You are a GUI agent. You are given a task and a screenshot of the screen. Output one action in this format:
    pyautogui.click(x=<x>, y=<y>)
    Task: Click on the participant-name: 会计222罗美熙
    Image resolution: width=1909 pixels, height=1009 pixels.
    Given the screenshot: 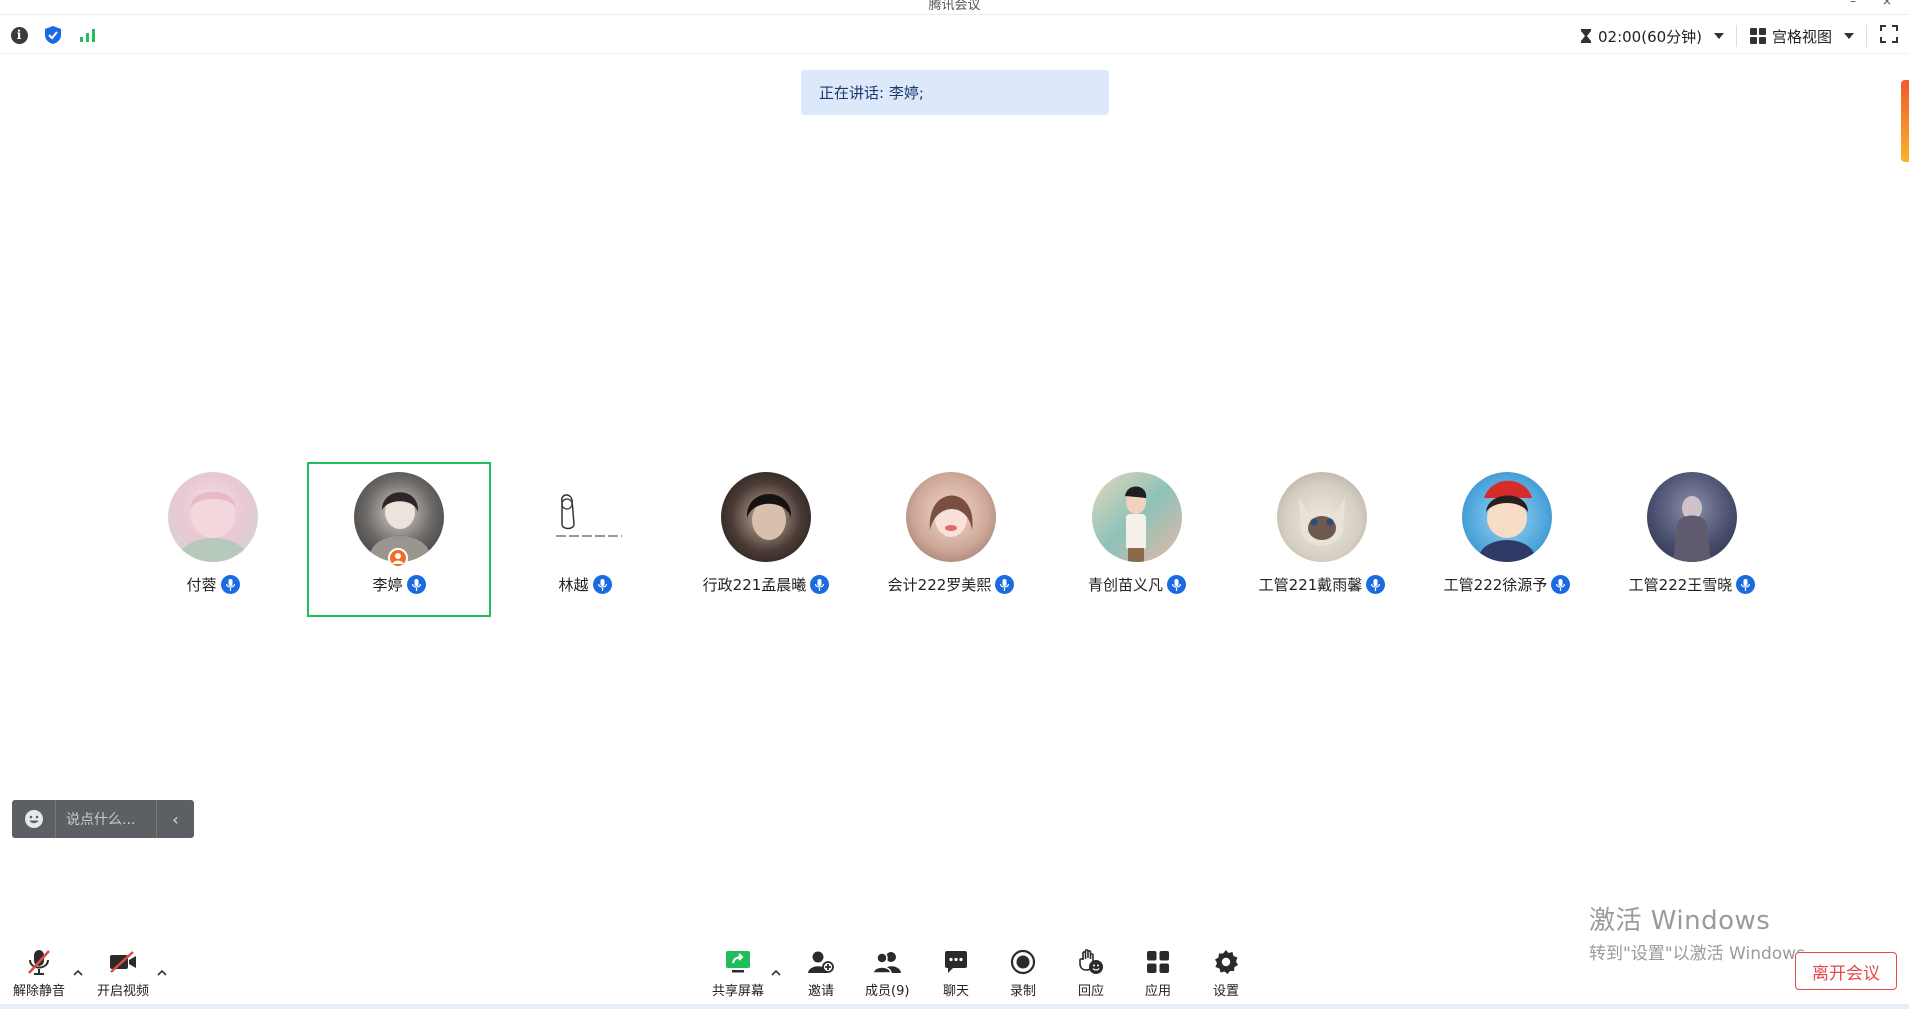 What is the action you would take?
    pyautogui.click(x=939, y=585)
    